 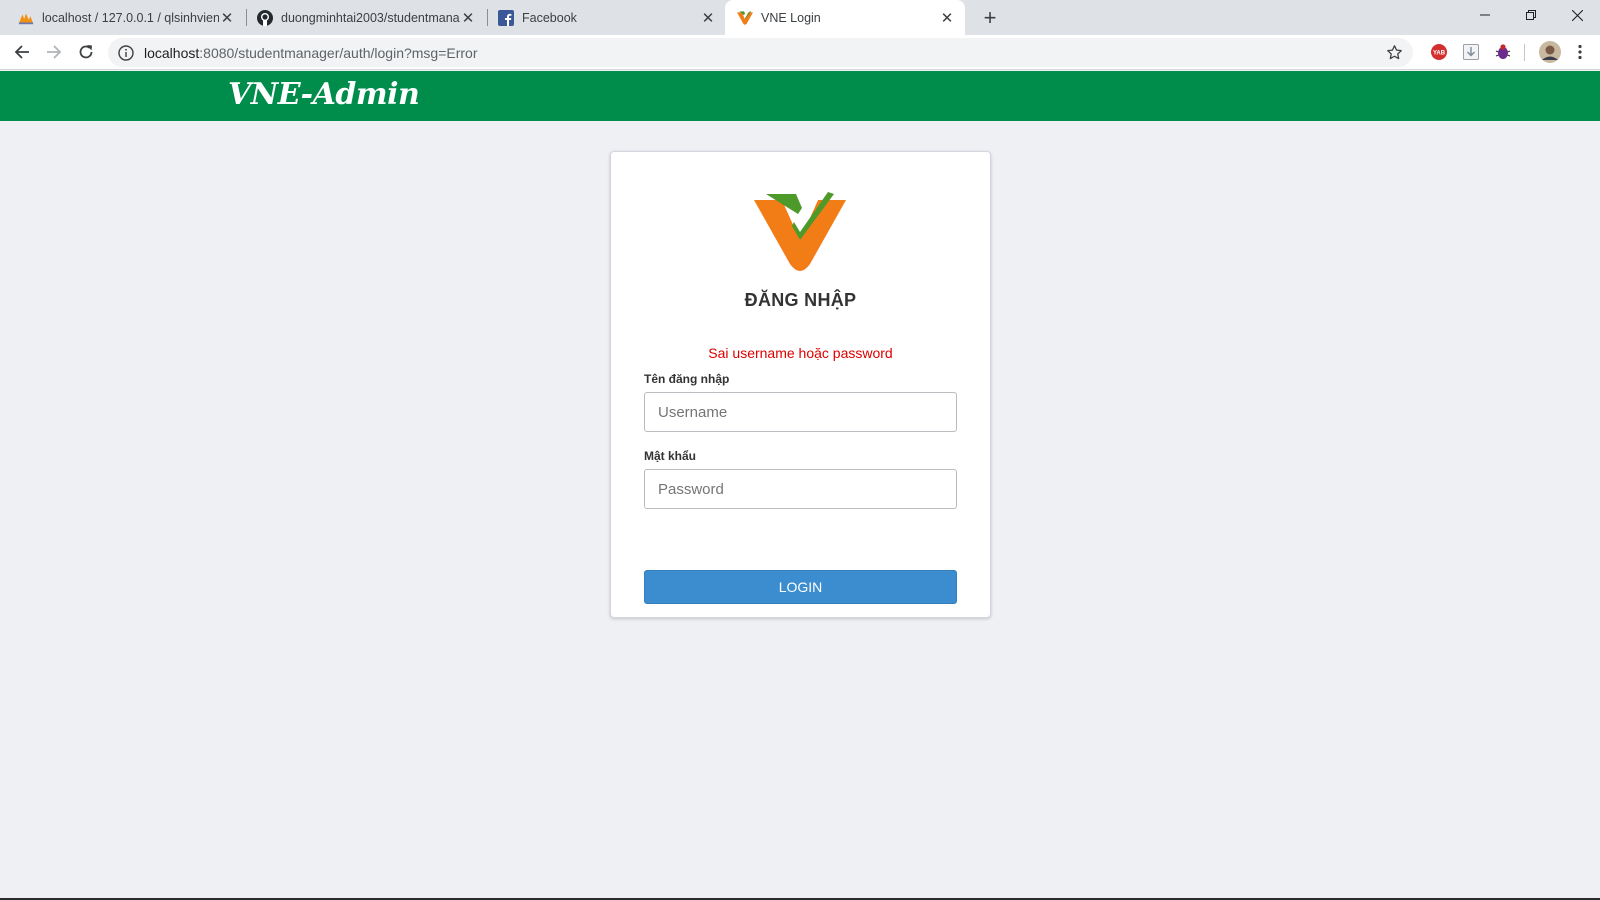 I want to click on password-label: Mật khẩu, so click(x=670, y=456).